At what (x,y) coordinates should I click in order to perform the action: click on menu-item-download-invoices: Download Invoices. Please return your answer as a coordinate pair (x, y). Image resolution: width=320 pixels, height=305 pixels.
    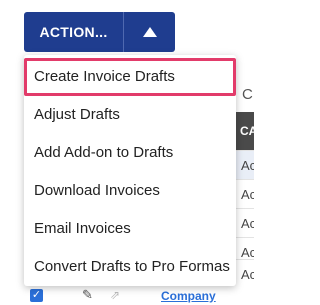
    Looking at the image, I should click on (130, 191).